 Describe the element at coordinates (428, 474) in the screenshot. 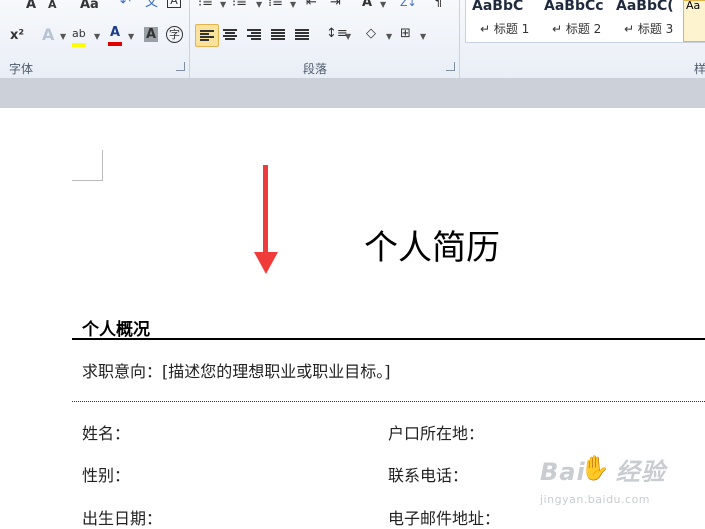

I see `field-phone: 联系电话：` at that location.